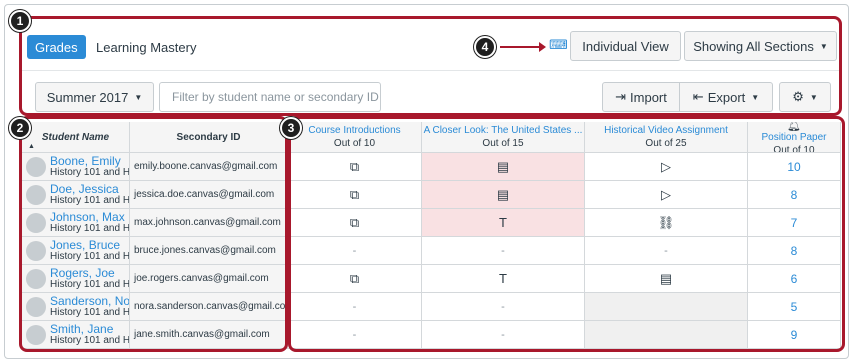  I want to click on secondary-id-cell: joe.rogers.canvas@gmail.com, so click(209, 279).